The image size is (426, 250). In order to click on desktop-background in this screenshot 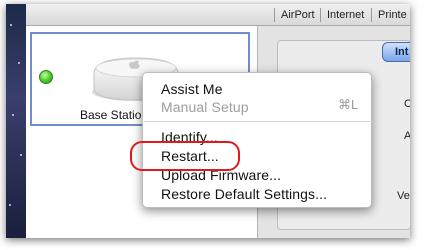, I will do `click(16, 121)`.